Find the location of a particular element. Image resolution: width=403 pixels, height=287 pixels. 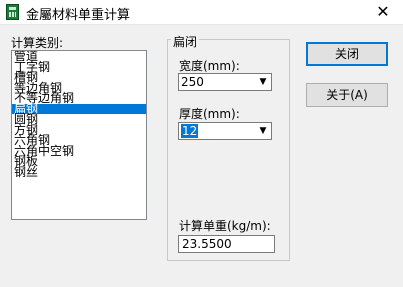

close-button: 关闭 is located at coordinates (347, 54).